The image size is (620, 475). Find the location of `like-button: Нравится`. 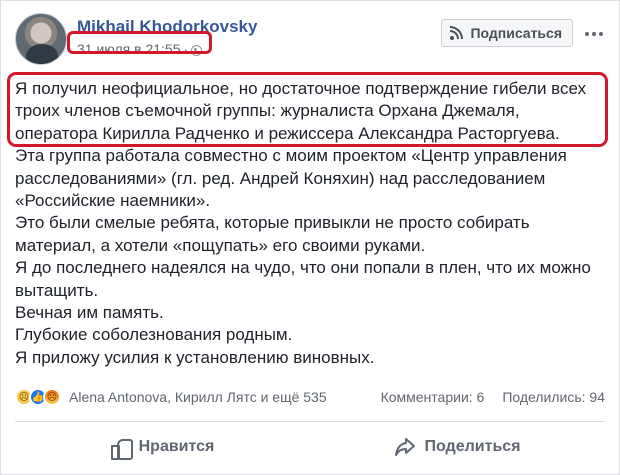

like-button: Нравится is located at coordinates (162, 447).